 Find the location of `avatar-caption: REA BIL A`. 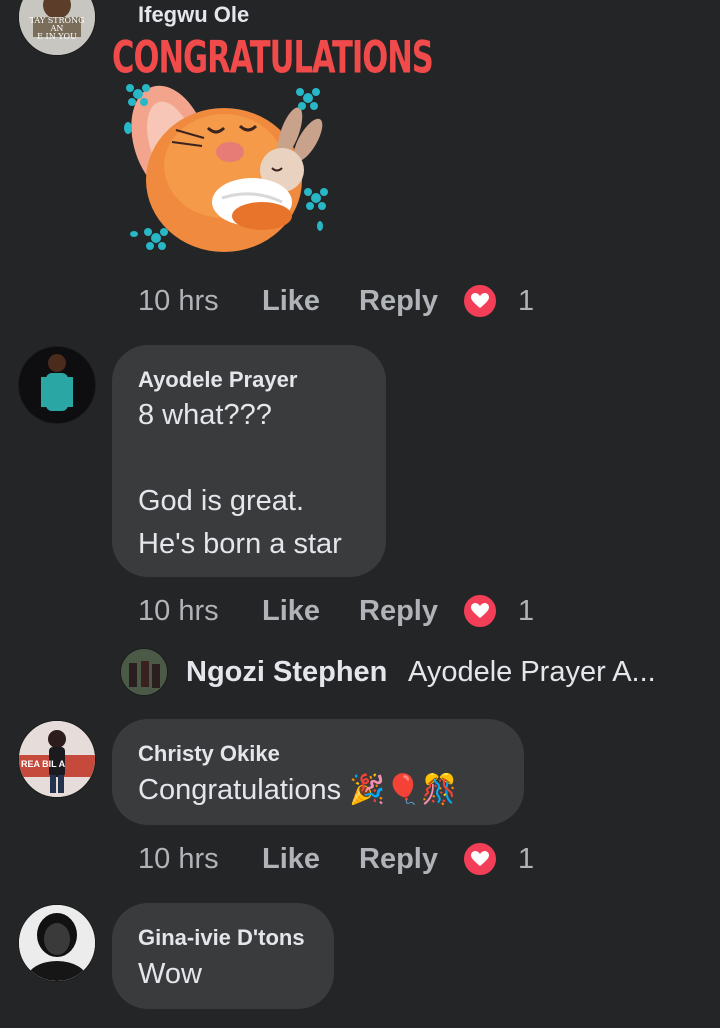

avatar-caption: REA BIL A is located at coordinates (43, 764).